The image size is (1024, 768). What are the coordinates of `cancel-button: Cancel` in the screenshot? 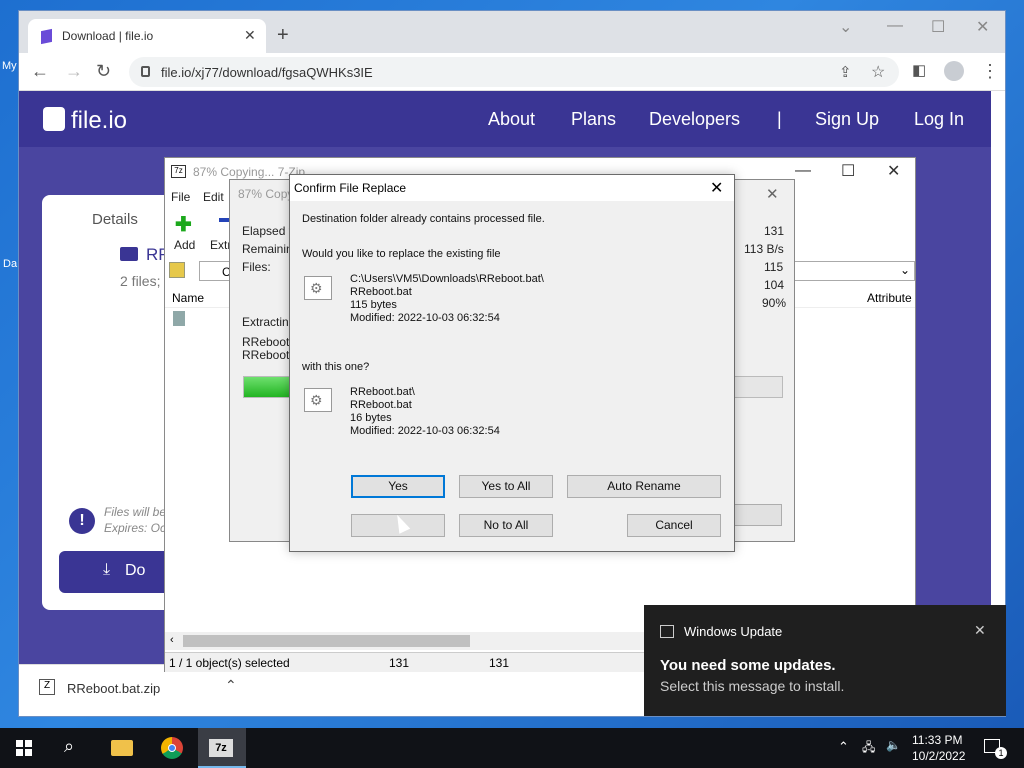 It's located at (674, 525).